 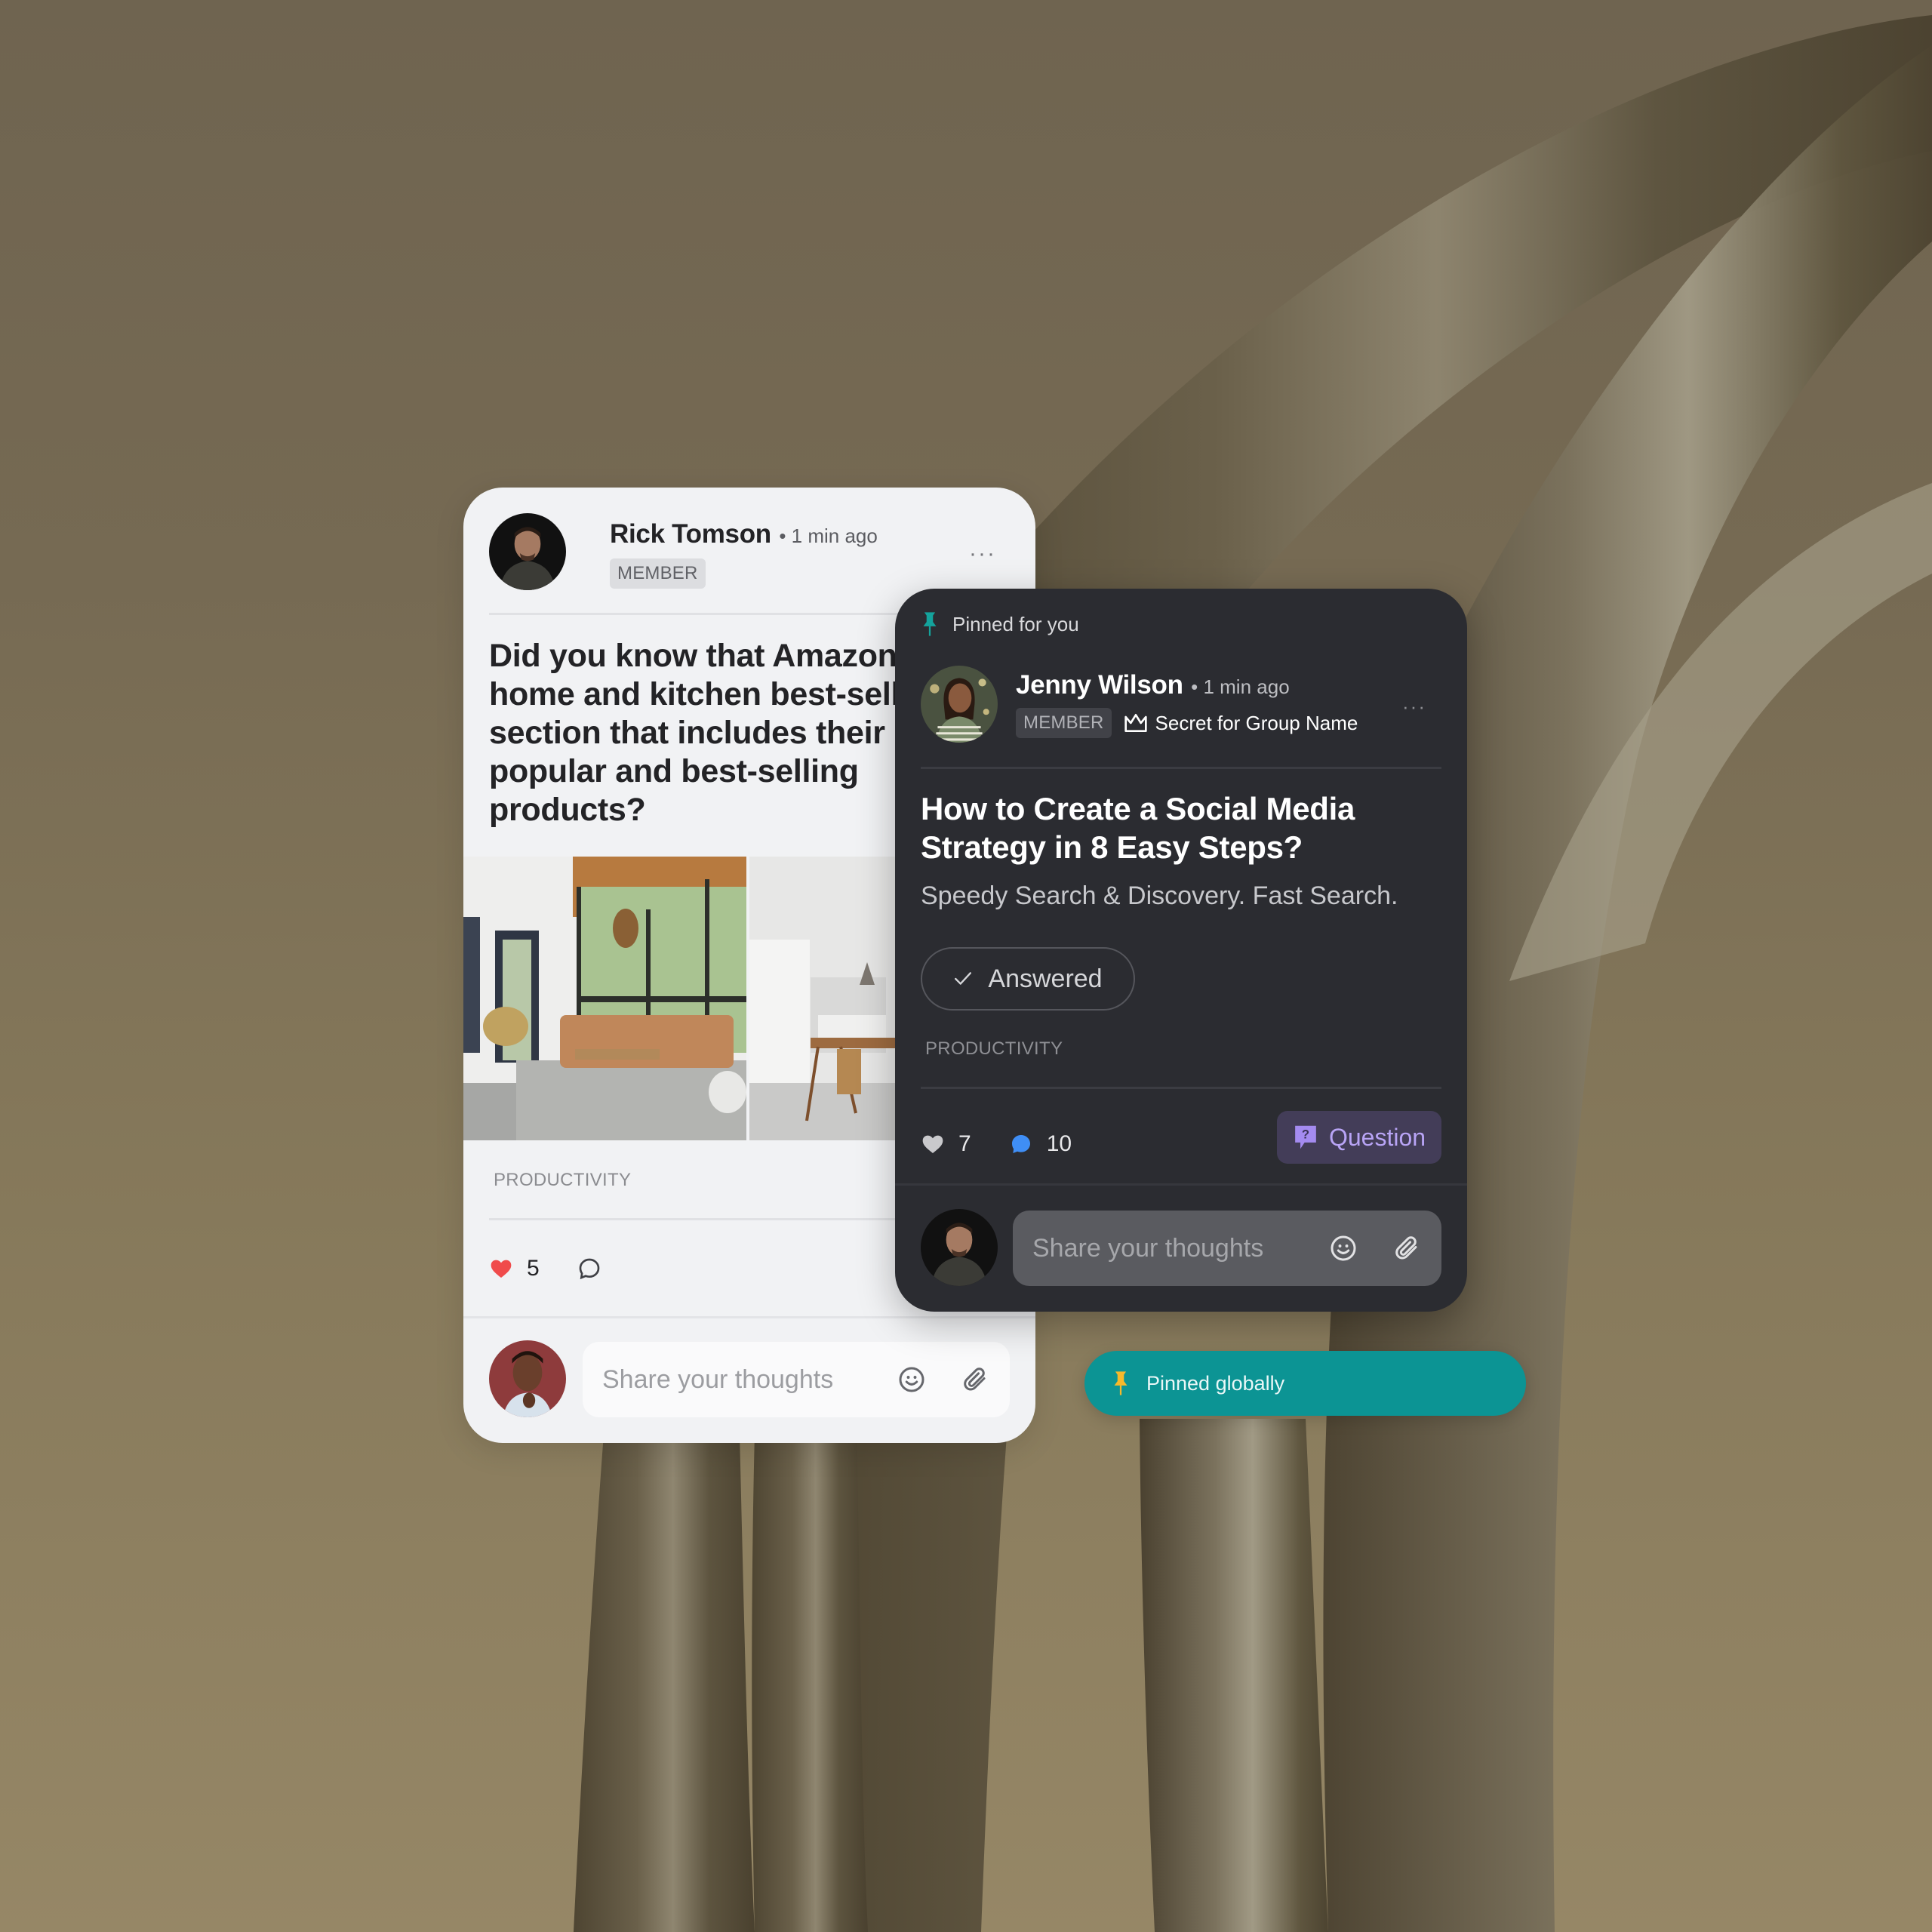 I want to click on pinned-for-you-text: Pinned for you, so click(x=1015, y=623).